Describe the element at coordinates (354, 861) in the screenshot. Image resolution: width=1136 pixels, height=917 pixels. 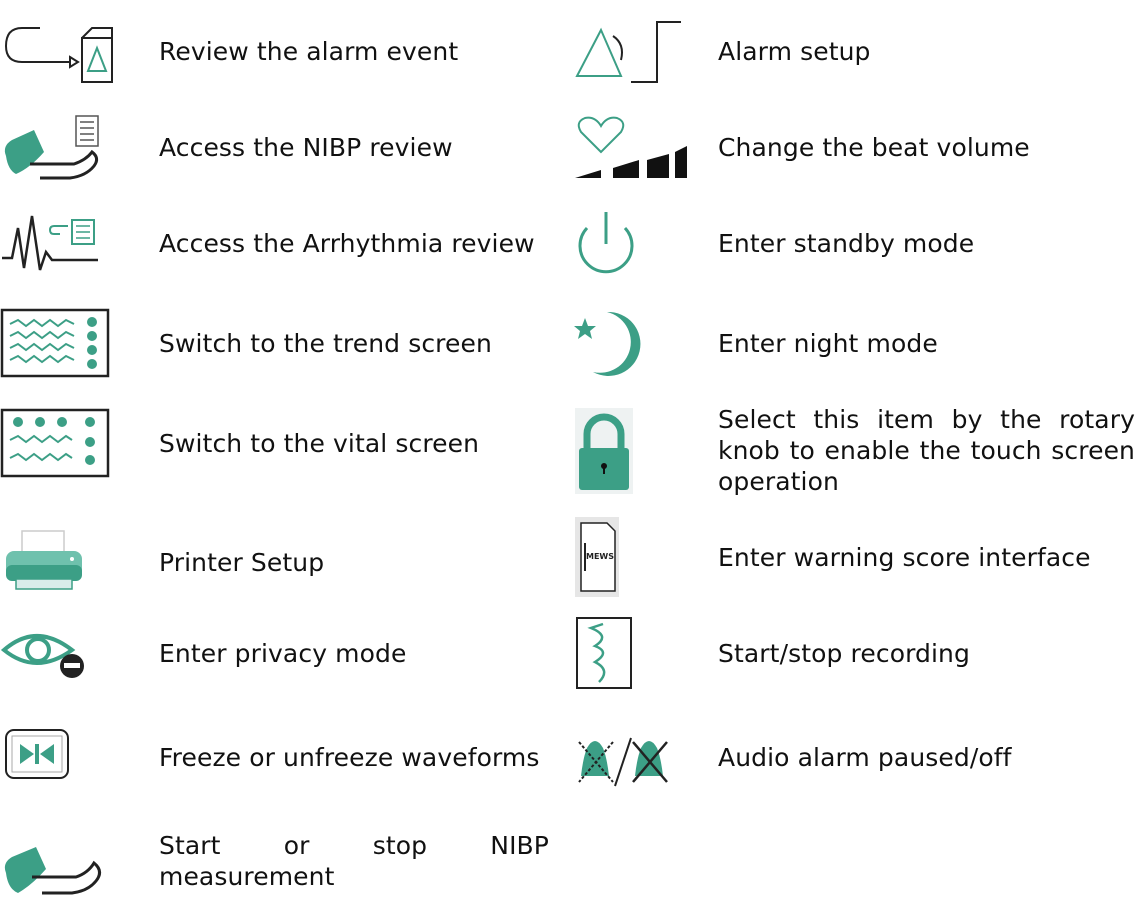
I see `legend-text: Start or stop NIBP measurement` at that location.